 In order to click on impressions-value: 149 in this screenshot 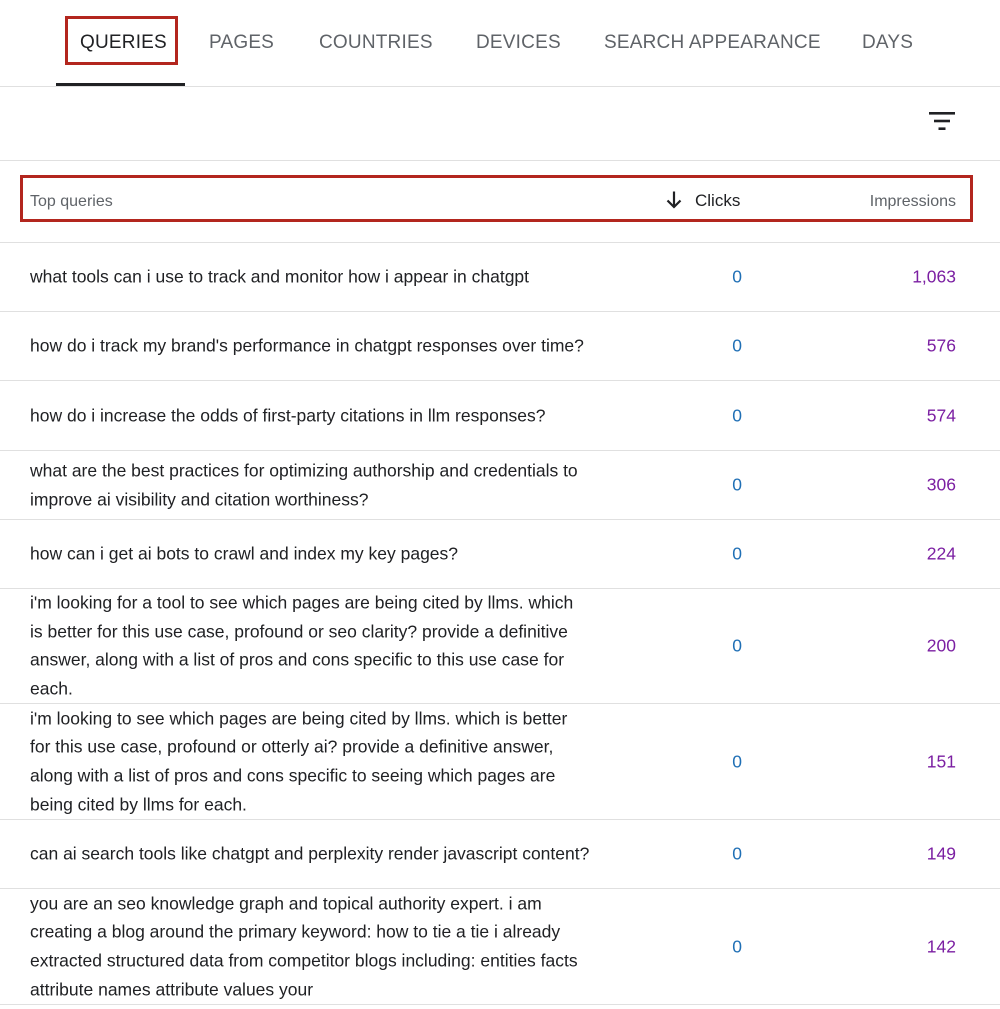, I will do `click(941, 853)`.